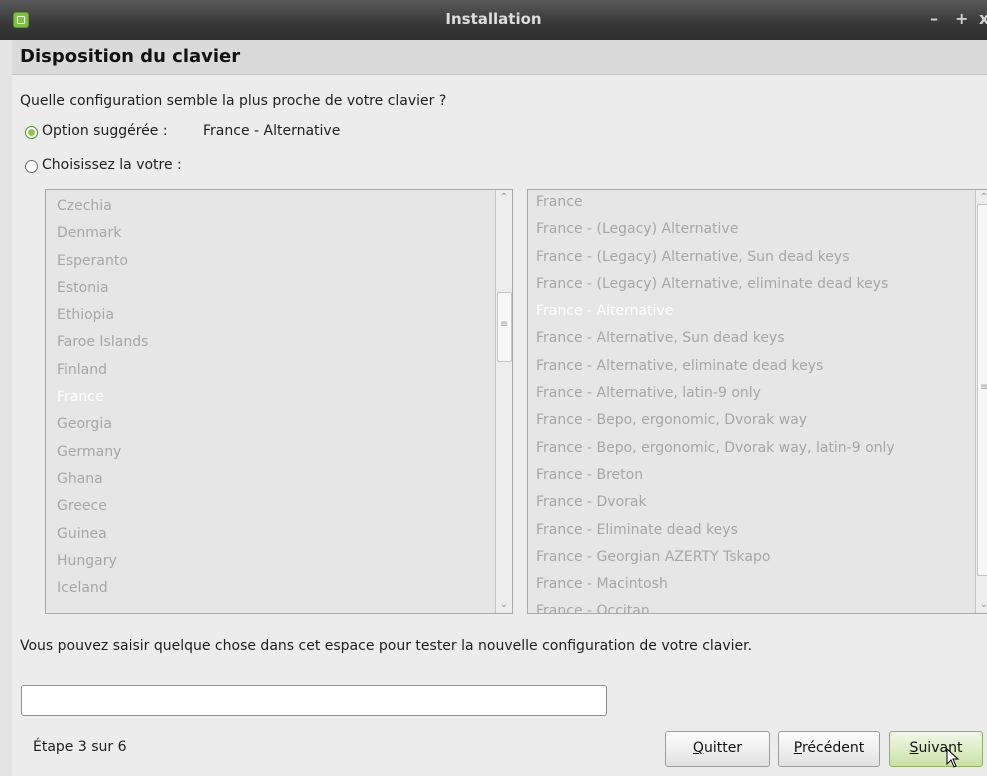 This screenshot has height=776, width=987. Describe the element at coordinates (797, 748) in the screenshot. I see `previous-mnemonic: P` at that location.